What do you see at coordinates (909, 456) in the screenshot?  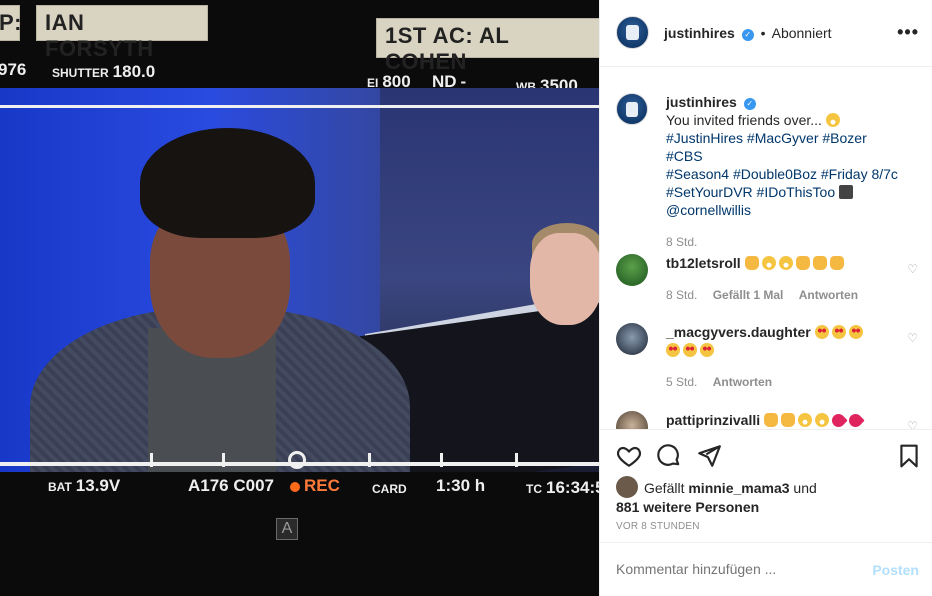 I see `bookmark-icon` at bounding box center [909, 456].